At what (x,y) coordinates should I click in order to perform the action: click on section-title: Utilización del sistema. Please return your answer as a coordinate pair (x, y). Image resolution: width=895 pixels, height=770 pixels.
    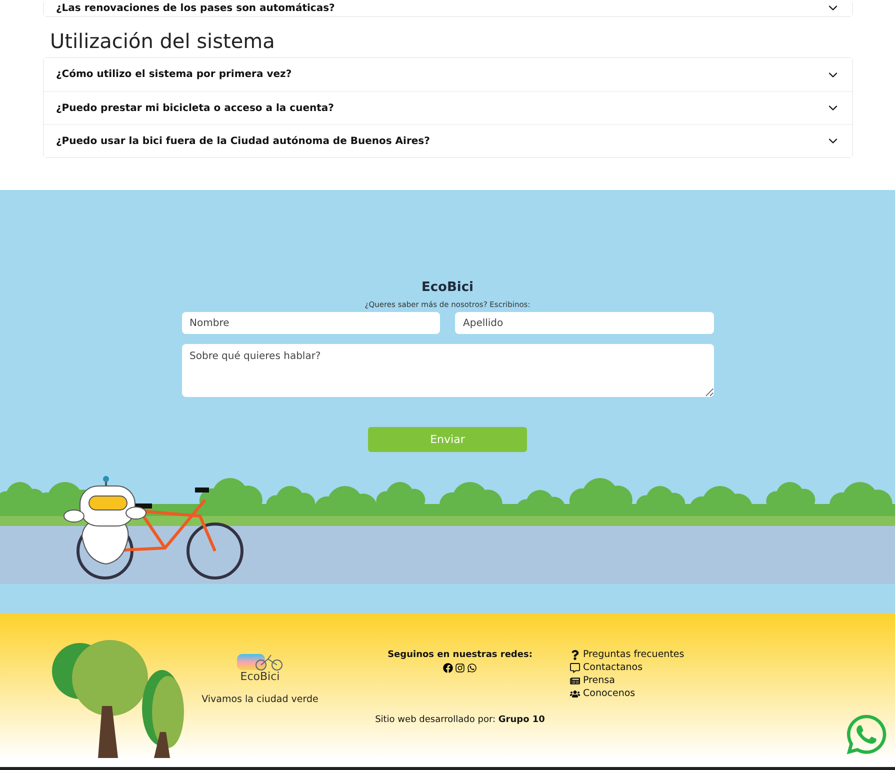
    Looking at the image, I should click on (163, 41).